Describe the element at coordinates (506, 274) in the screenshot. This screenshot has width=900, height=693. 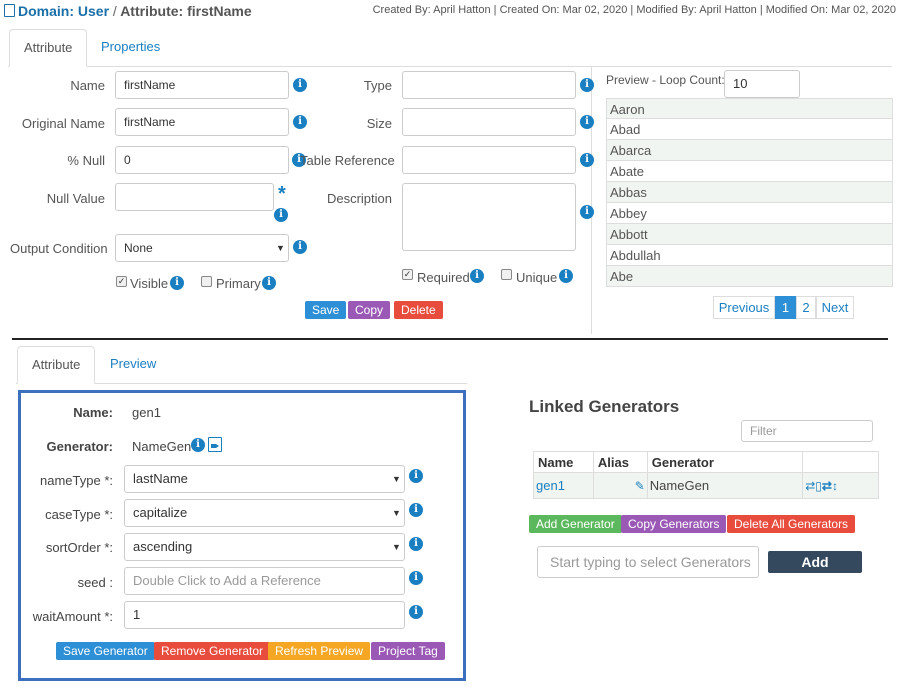
I see `unique-checkbox` at that location.